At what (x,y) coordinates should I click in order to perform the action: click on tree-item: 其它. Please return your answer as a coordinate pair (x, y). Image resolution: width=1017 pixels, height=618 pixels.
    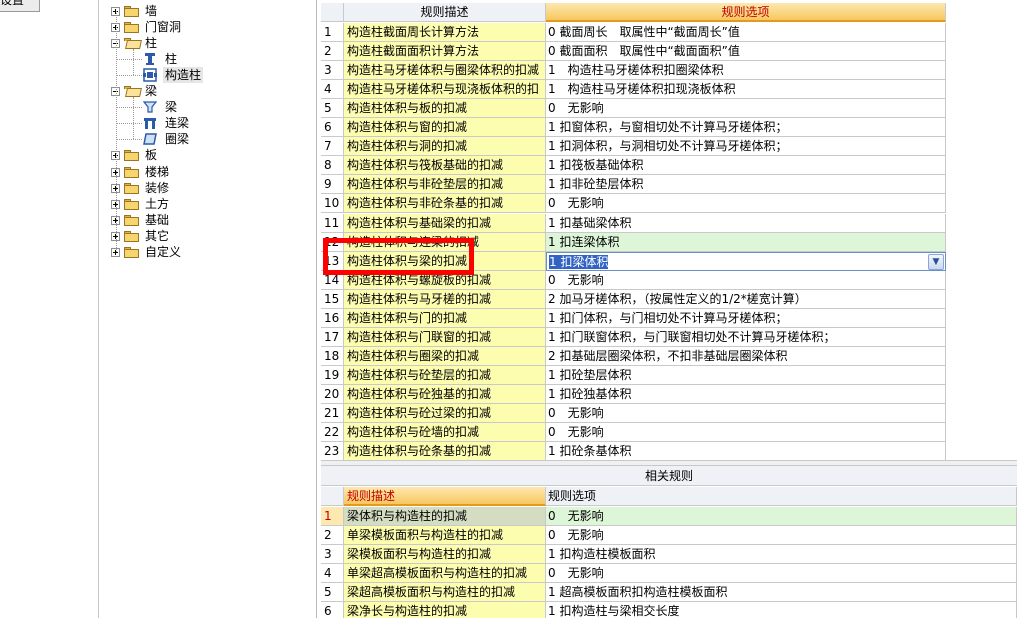
    Looking at the image, I should click on (208, 236).